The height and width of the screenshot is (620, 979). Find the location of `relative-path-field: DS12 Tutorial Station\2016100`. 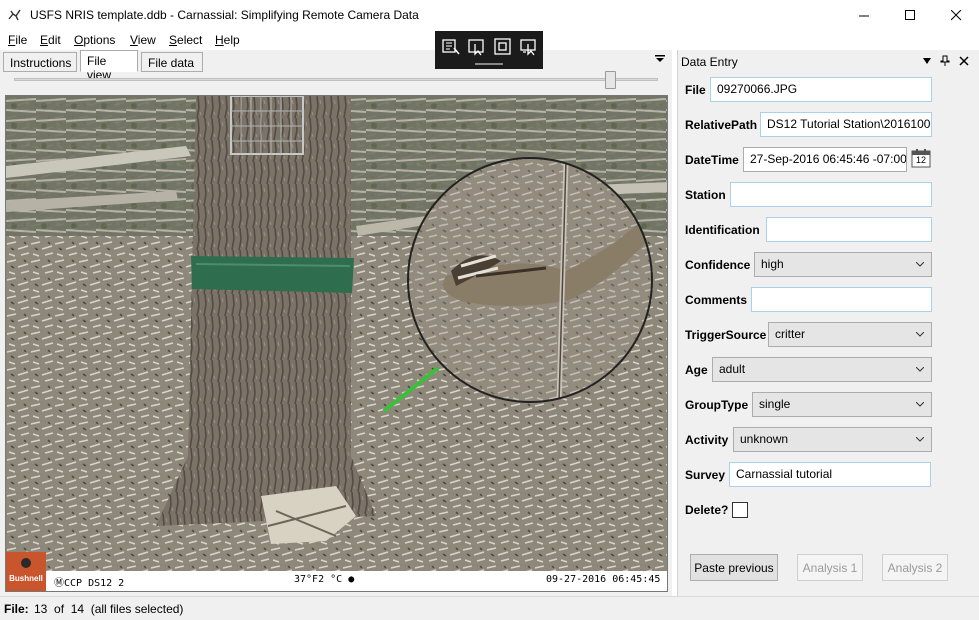

relative-path-field: DS12 Tutorial Station\2016100 is located at coordinates (846, 124).